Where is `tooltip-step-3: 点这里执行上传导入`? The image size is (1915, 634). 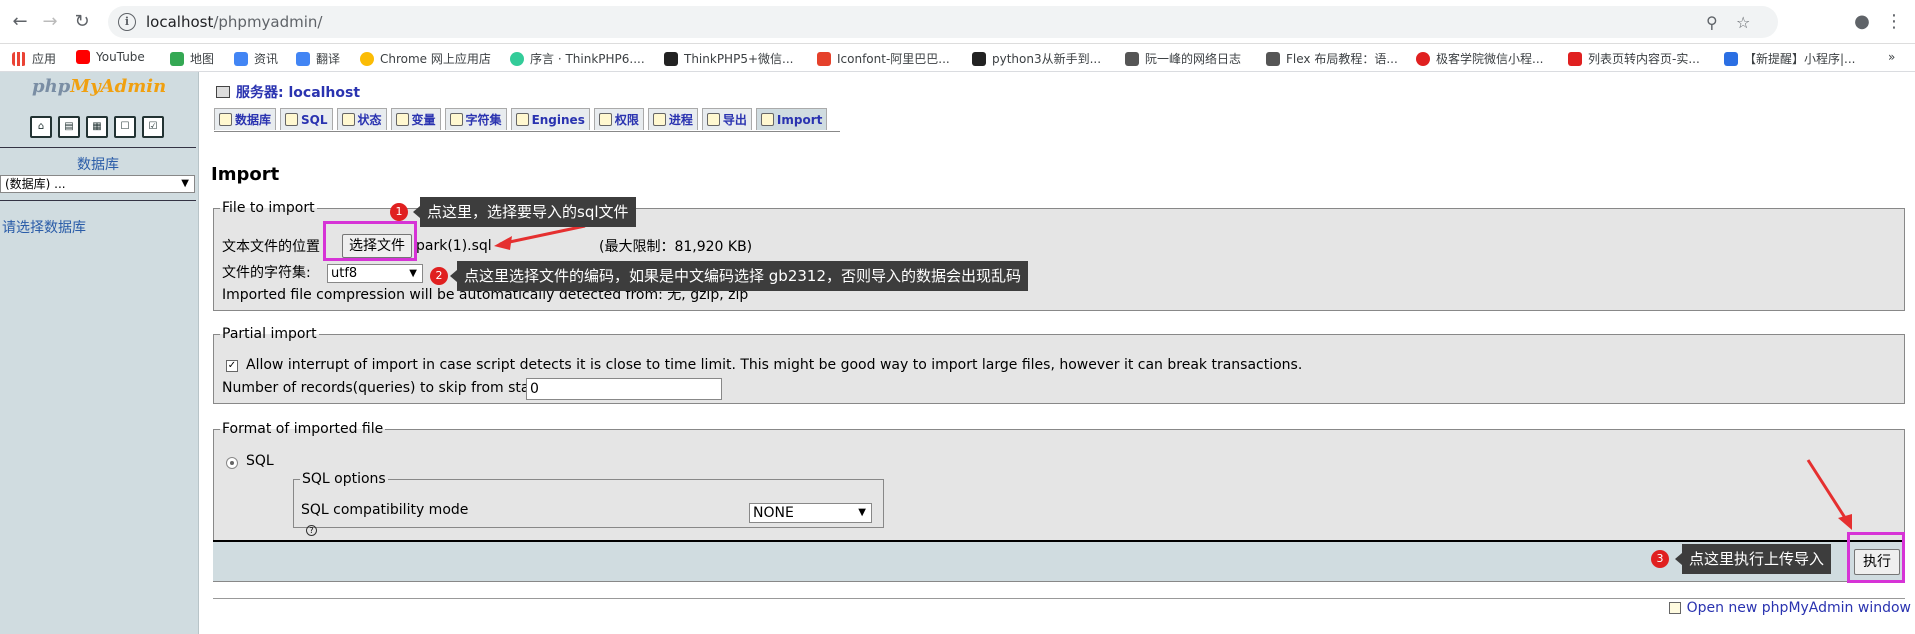
tooltip-step-3: 点这里执行上传导入 is located at coordinates (1753, 559).